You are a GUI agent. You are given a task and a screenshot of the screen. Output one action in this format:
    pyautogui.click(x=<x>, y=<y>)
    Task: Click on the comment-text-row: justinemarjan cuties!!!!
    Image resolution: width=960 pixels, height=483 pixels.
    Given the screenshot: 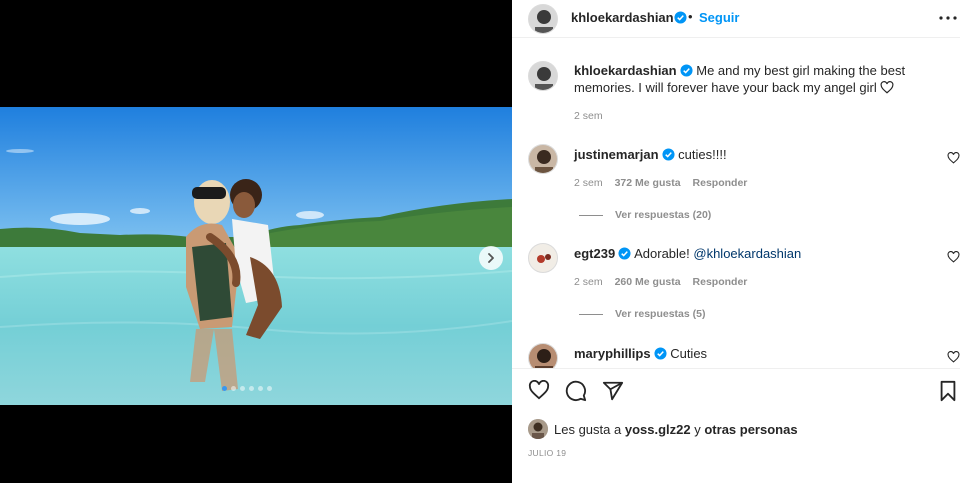 What is the action you would take?
    pyautogui.click(x=650, y=154)
    